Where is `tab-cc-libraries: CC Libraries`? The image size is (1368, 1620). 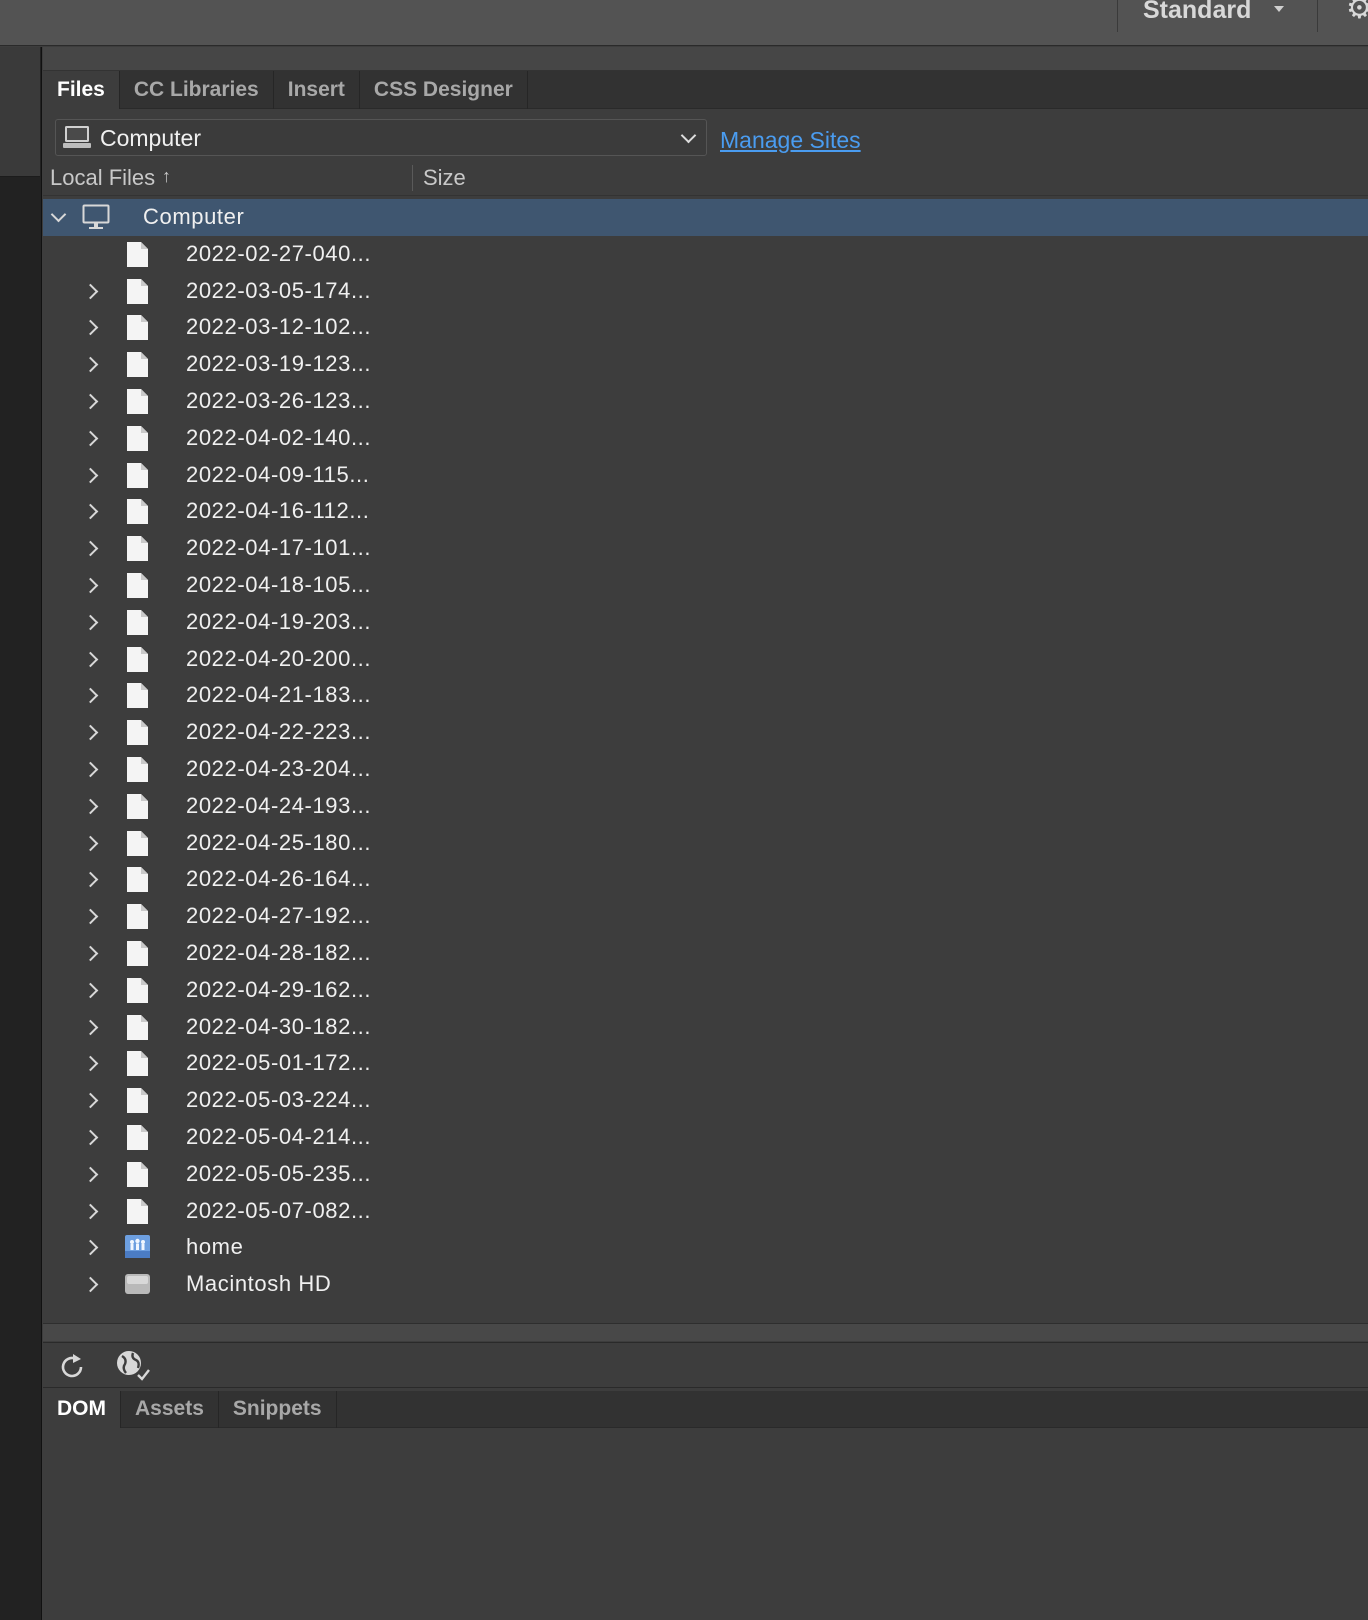 tab-cc-libraries: CC Libraries is located at coordinates (197, 90).